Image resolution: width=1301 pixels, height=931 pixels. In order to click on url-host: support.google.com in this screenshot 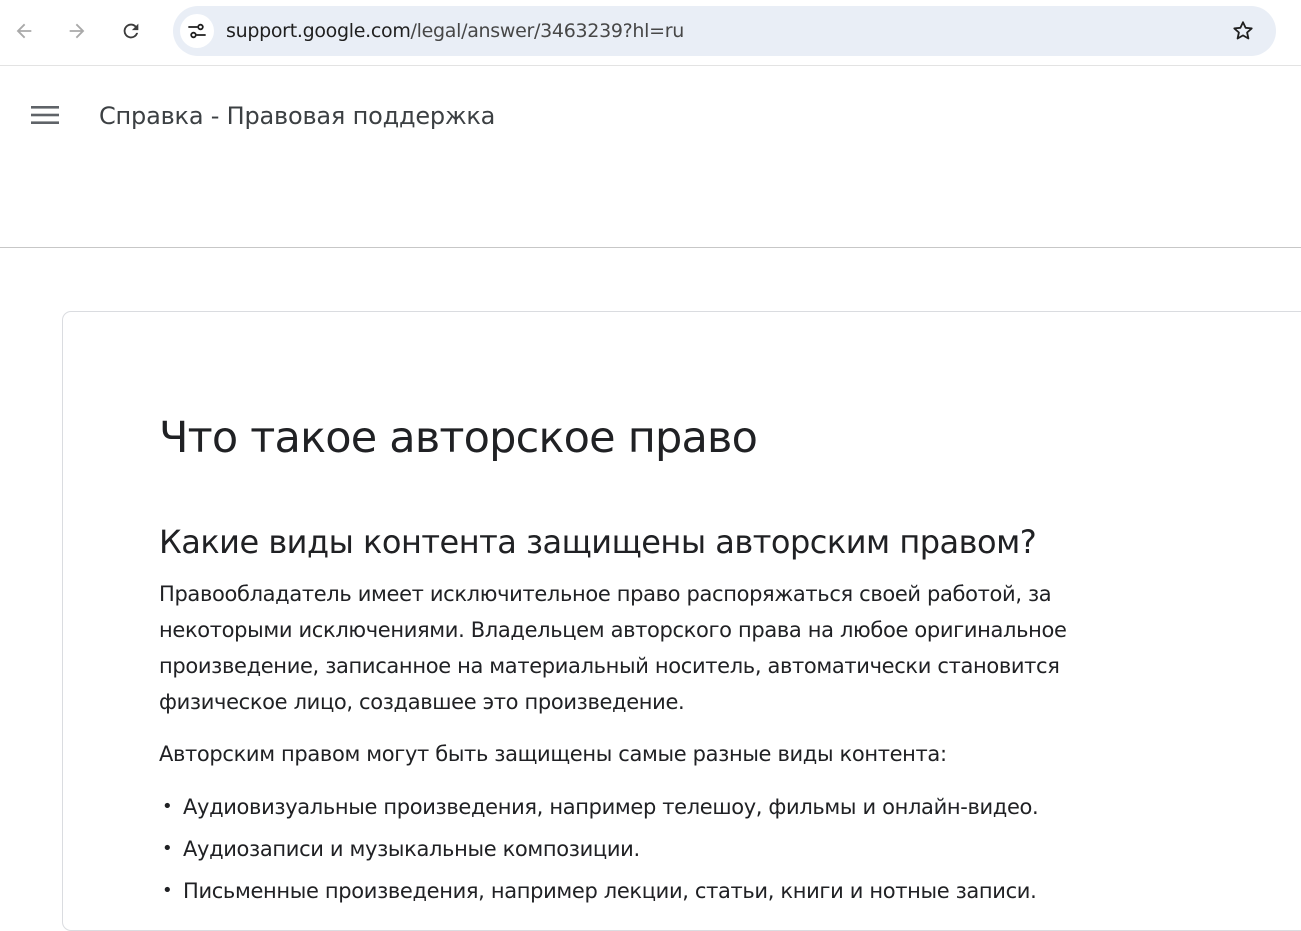, I will do `click(318, 31)`.